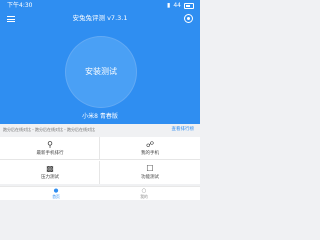  I want to click on signal-icon: ▮, so click(169, 5).